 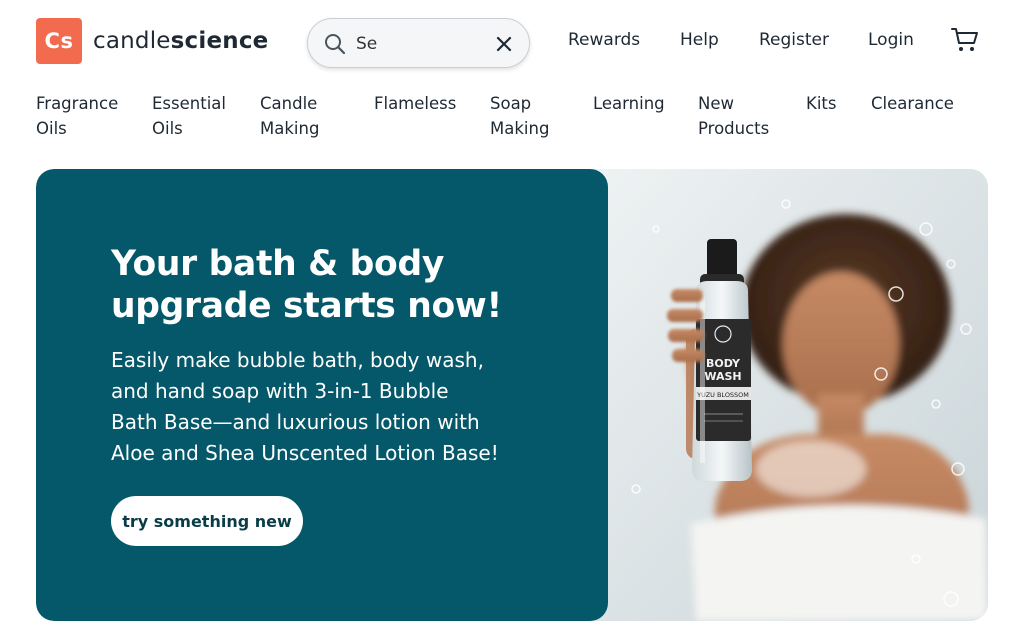 What do you see at coordinates (794, 40) in the screenshot?
I see `register-link: Register` at bounding box center [794, 40].